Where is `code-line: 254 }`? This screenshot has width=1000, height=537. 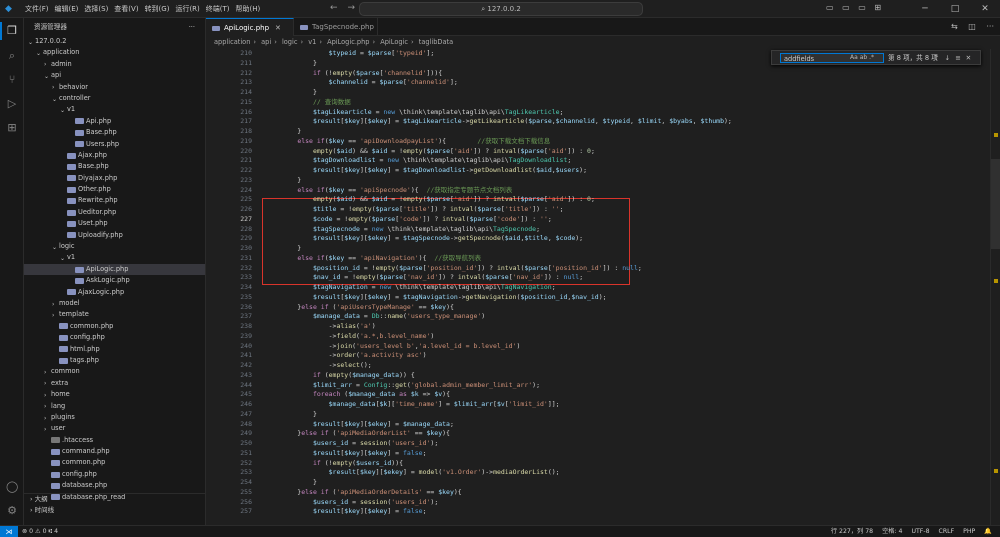
code-line: 254 } is located at coordinates (603, 483).